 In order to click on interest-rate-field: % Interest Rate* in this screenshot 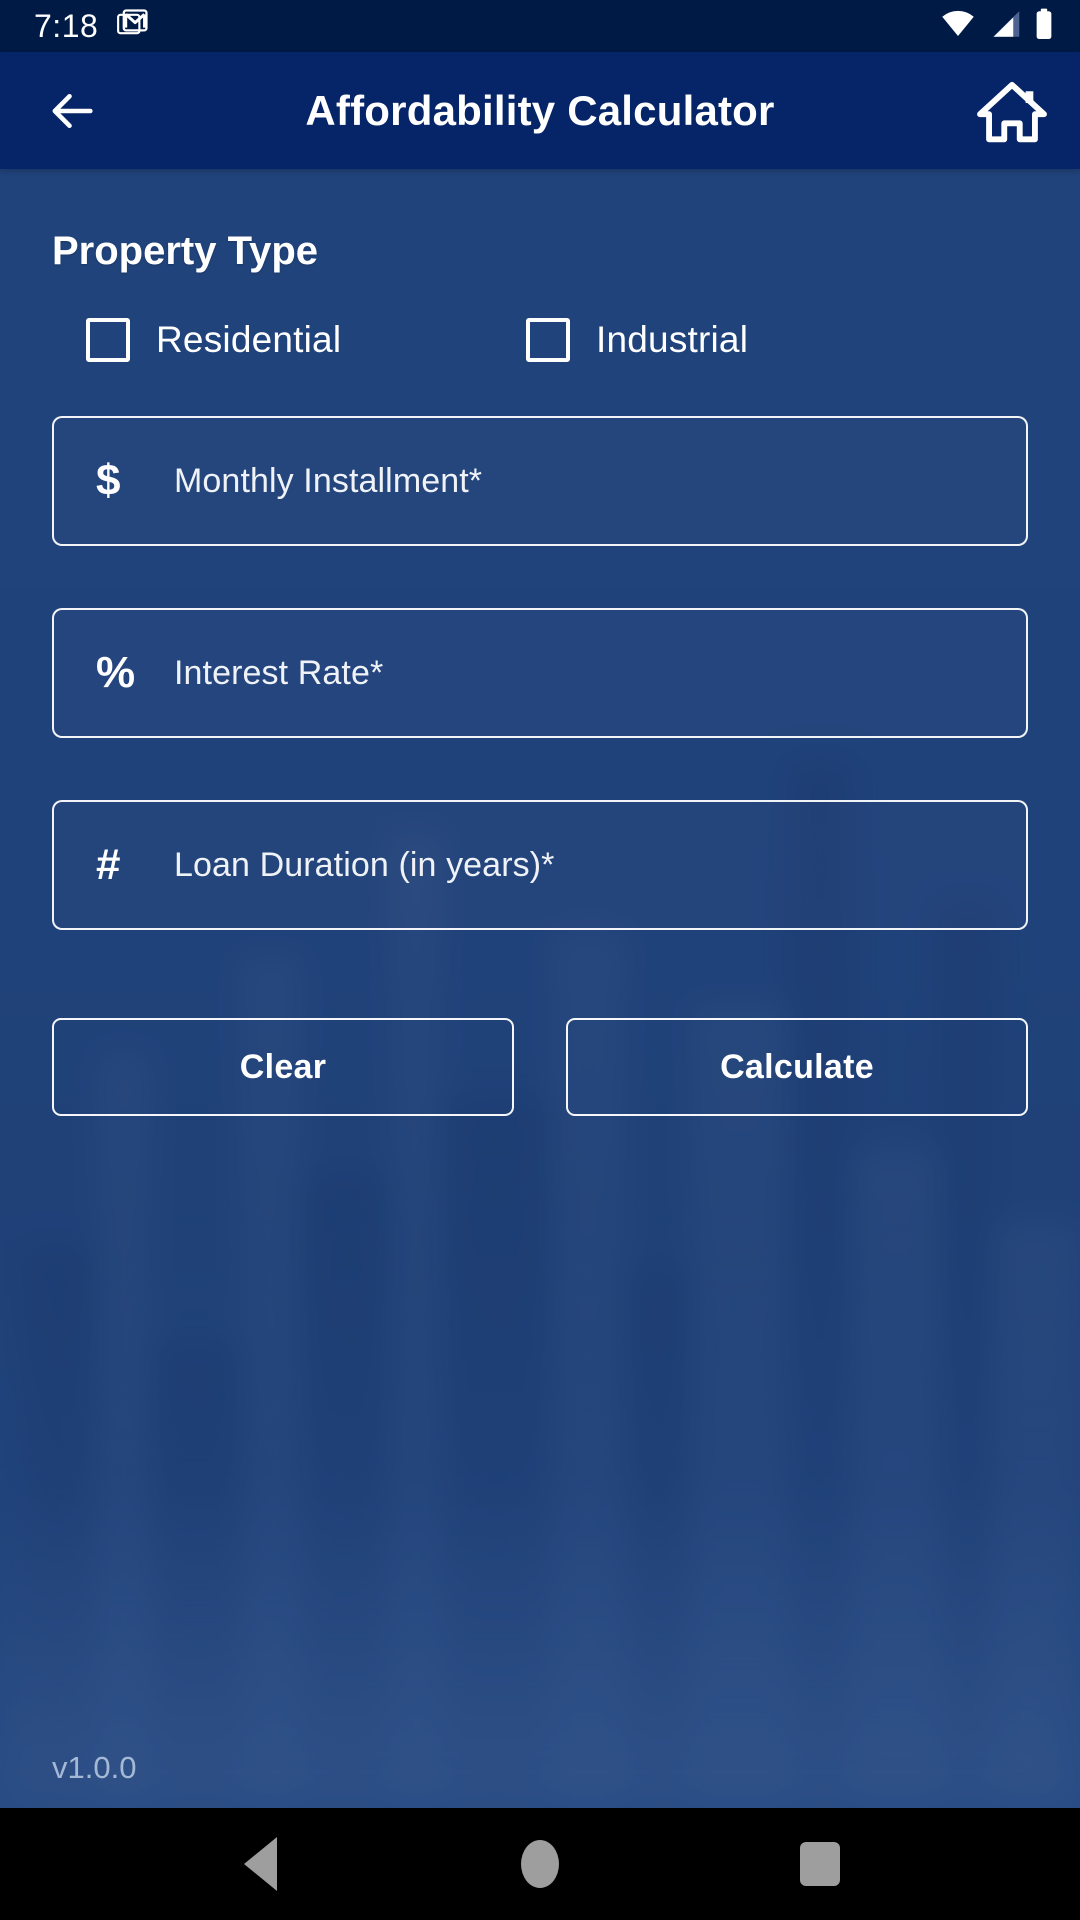, I will do `click(540, 673)`.